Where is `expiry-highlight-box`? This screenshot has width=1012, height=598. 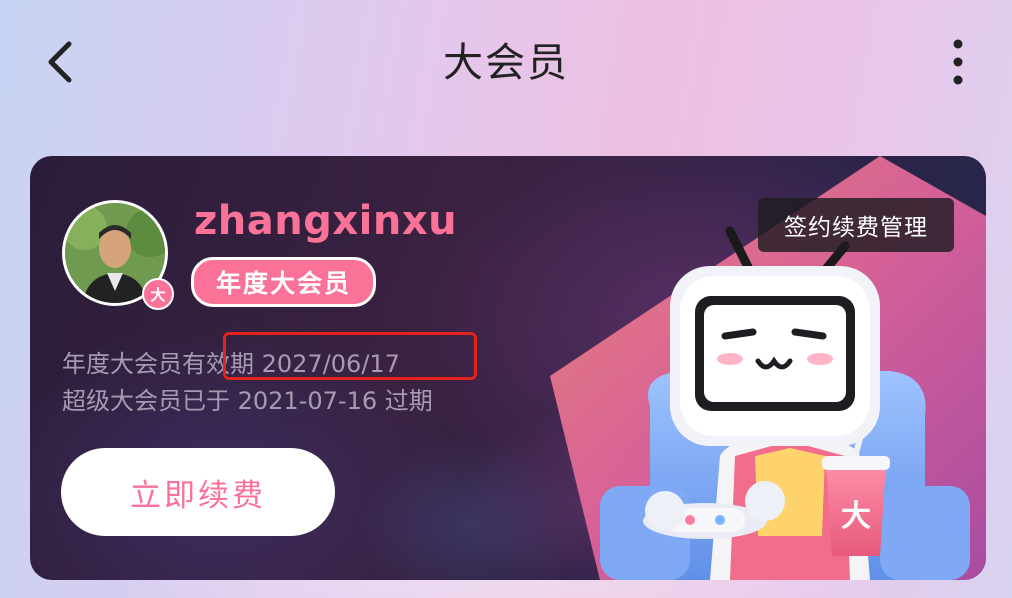 expiry-highlight-box is located at coordinates (350, 356).